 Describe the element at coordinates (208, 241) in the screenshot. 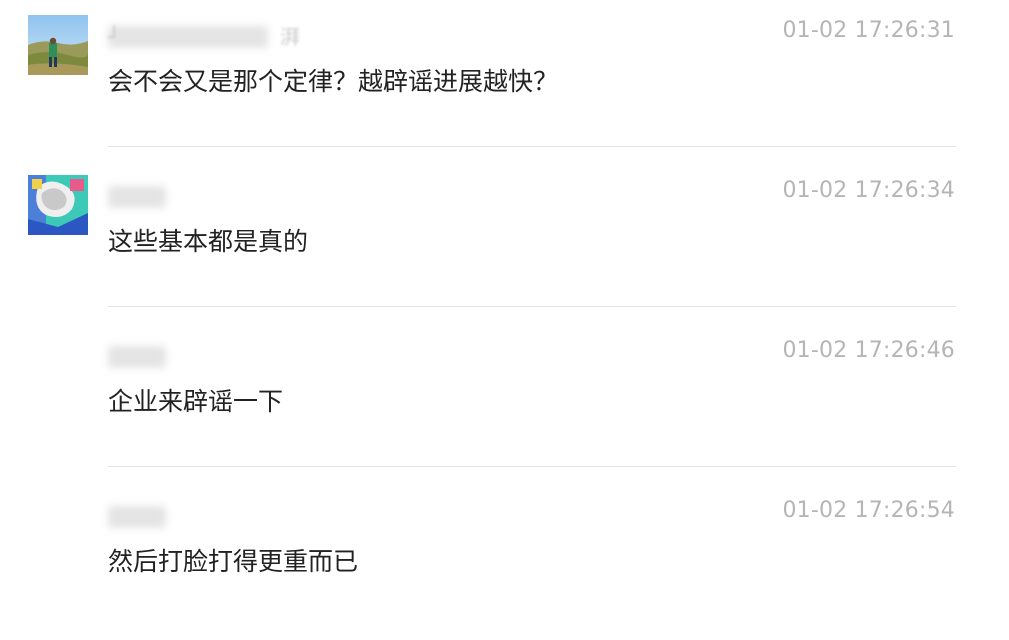

I see `comment-text: 这些基本都是真的` at that location.